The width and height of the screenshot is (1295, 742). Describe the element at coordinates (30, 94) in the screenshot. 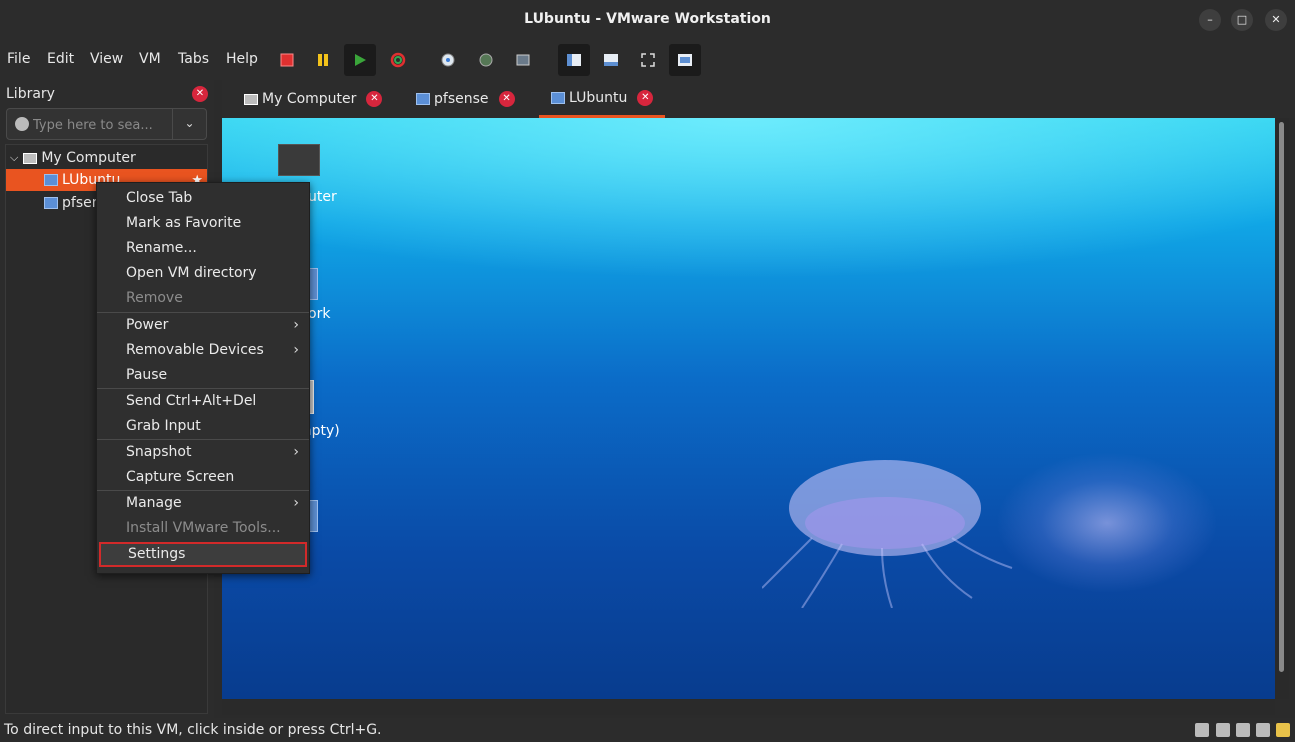

I see `library-title: Library` at that location.